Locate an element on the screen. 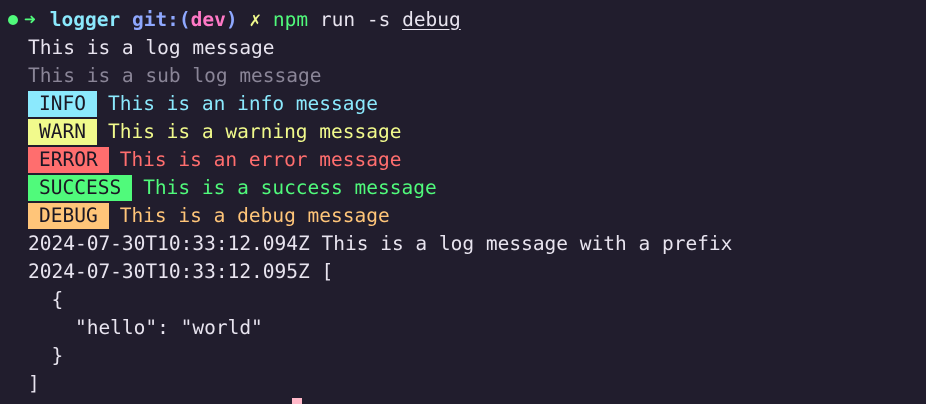 The width and height of the screenshot is (926, 404). json-open-line: { is located at coordinates (46, 299).